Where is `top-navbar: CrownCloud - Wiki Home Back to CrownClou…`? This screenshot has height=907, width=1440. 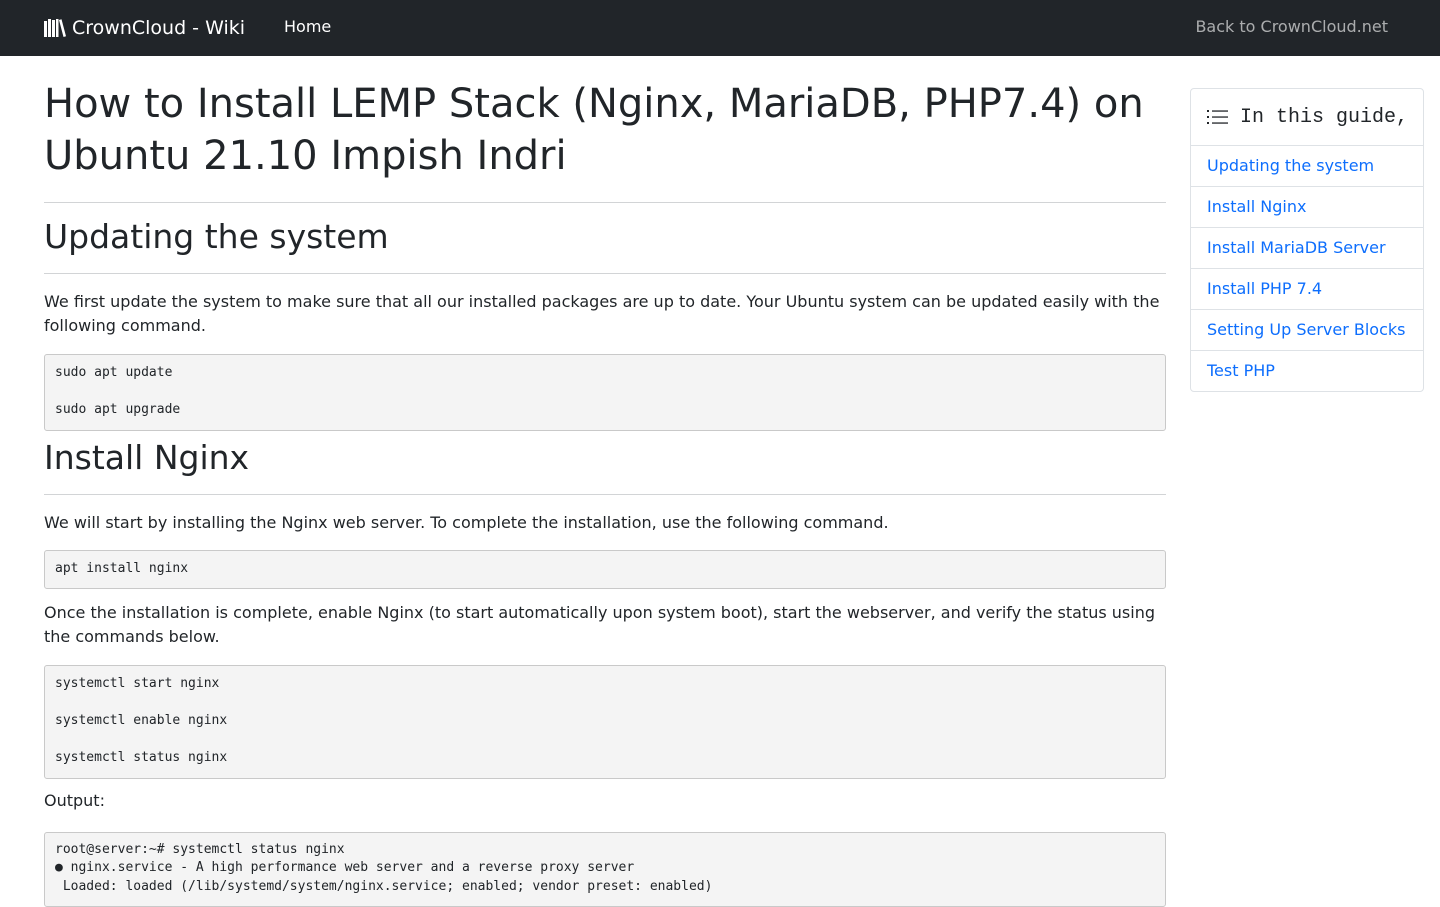
top-navbar: CrownCloud - Wiki Home Back to CrownClou… is located at coordinates (720, 28).